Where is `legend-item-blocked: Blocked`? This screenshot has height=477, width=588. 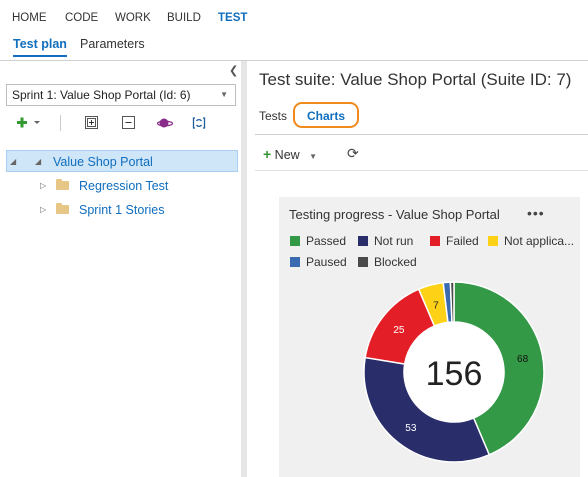
legend-item-blocked: Blocked is located at coordinates (387, 262).